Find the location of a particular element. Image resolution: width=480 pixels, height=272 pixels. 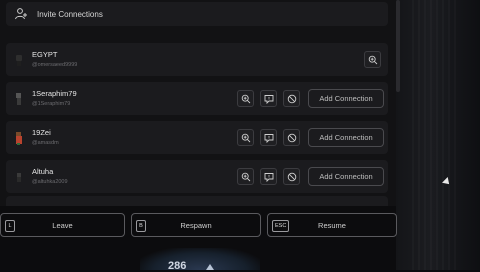

player-name: Altuha is located at coordinates (43, 171).